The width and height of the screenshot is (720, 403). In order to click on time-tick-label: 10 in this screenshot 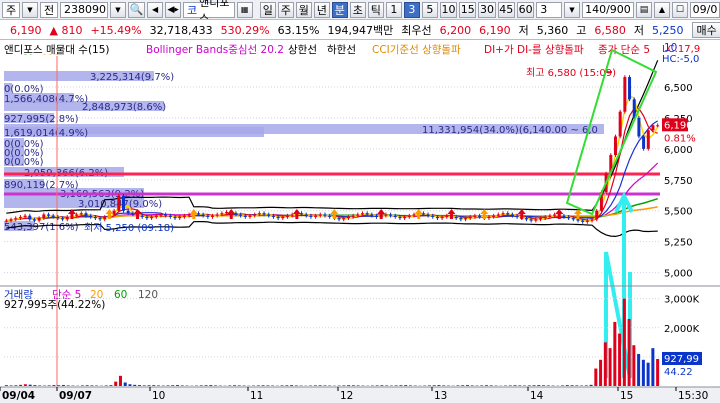, I will do `click(158, 396)`.